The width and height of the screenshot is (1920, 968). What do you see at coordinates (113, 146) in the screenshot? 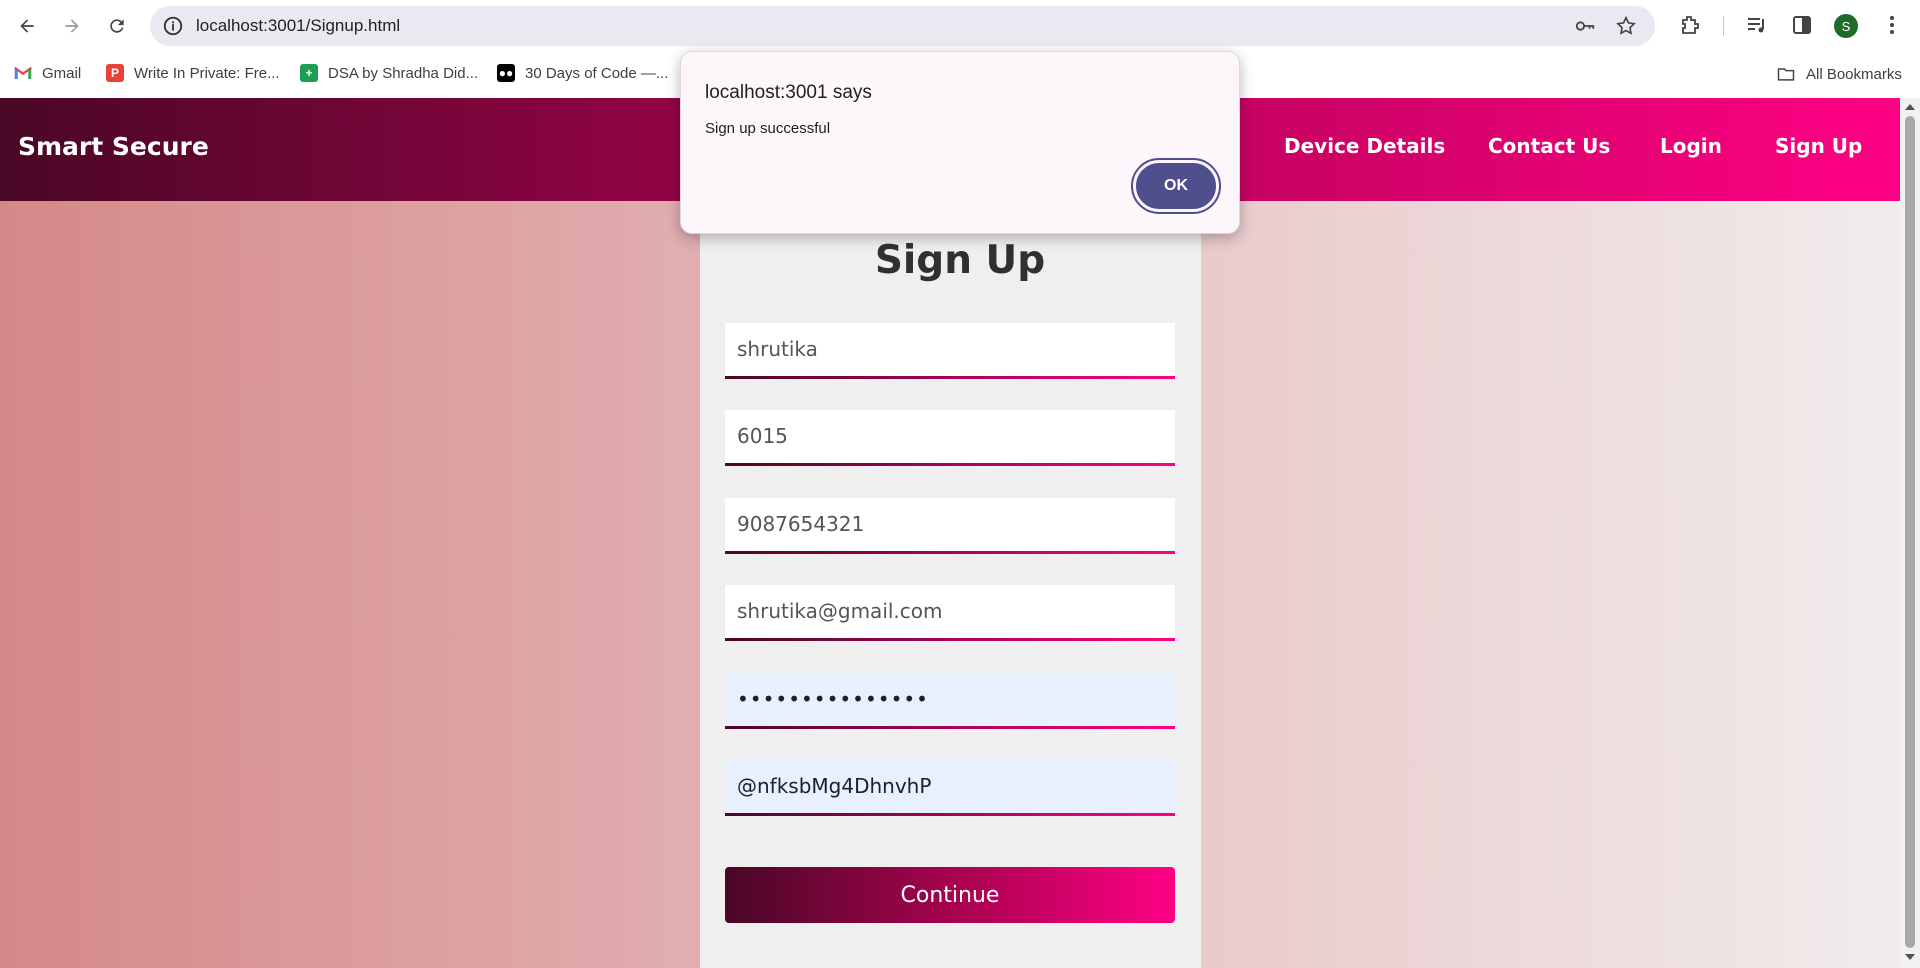
I see `site-brand: Smart Secure` at bounding box center [113, 146].